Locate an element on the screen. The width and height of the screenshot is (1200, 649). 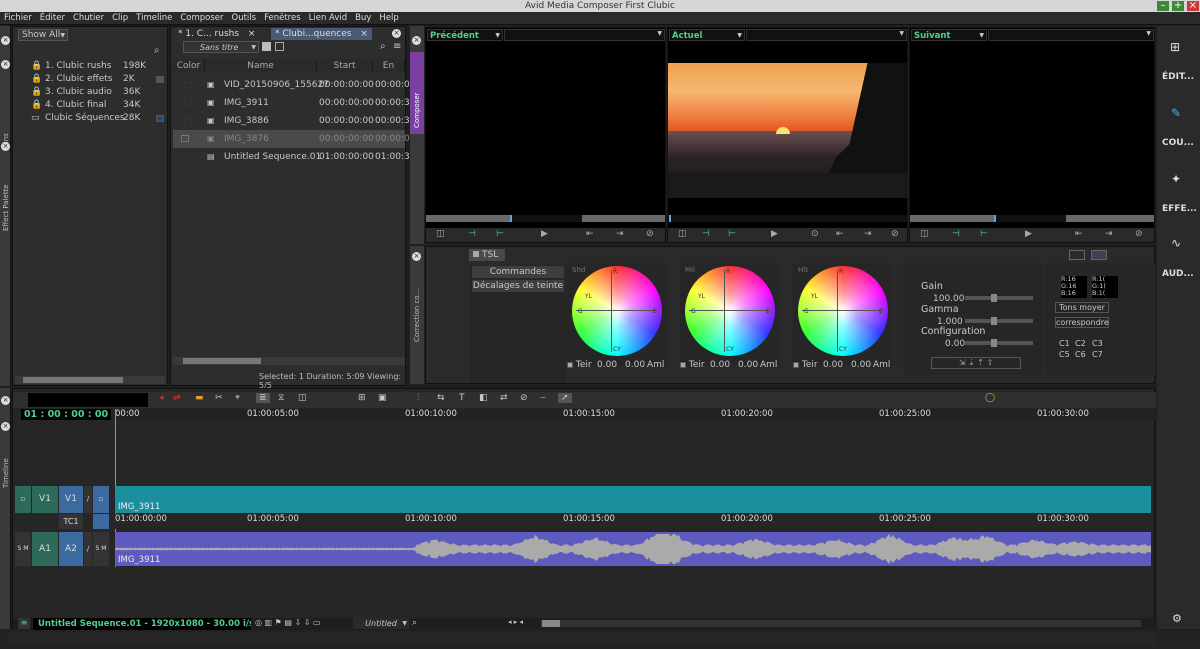
tc-track-toggle is located at coordinates (101, 521).